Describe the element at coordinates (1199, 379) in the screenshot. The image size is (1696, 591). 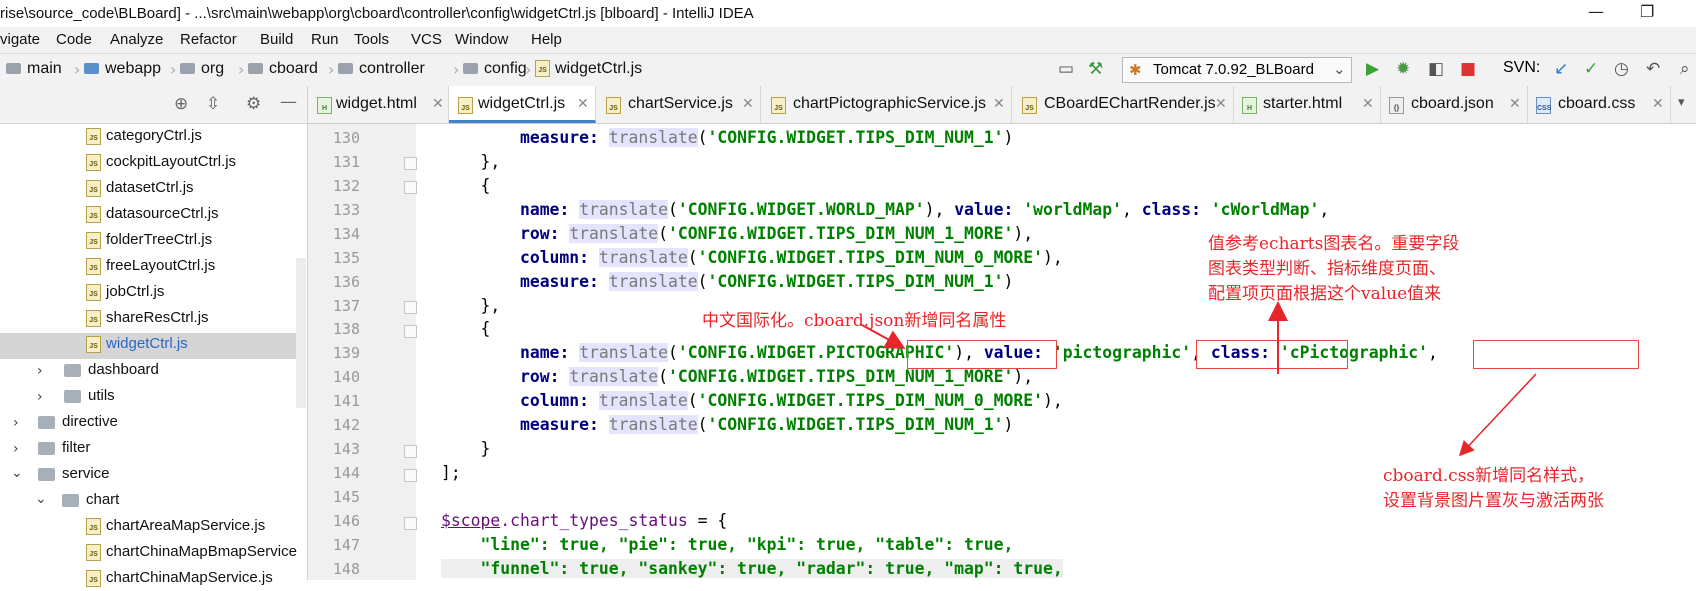
I see `annotation-arrows` at that location.